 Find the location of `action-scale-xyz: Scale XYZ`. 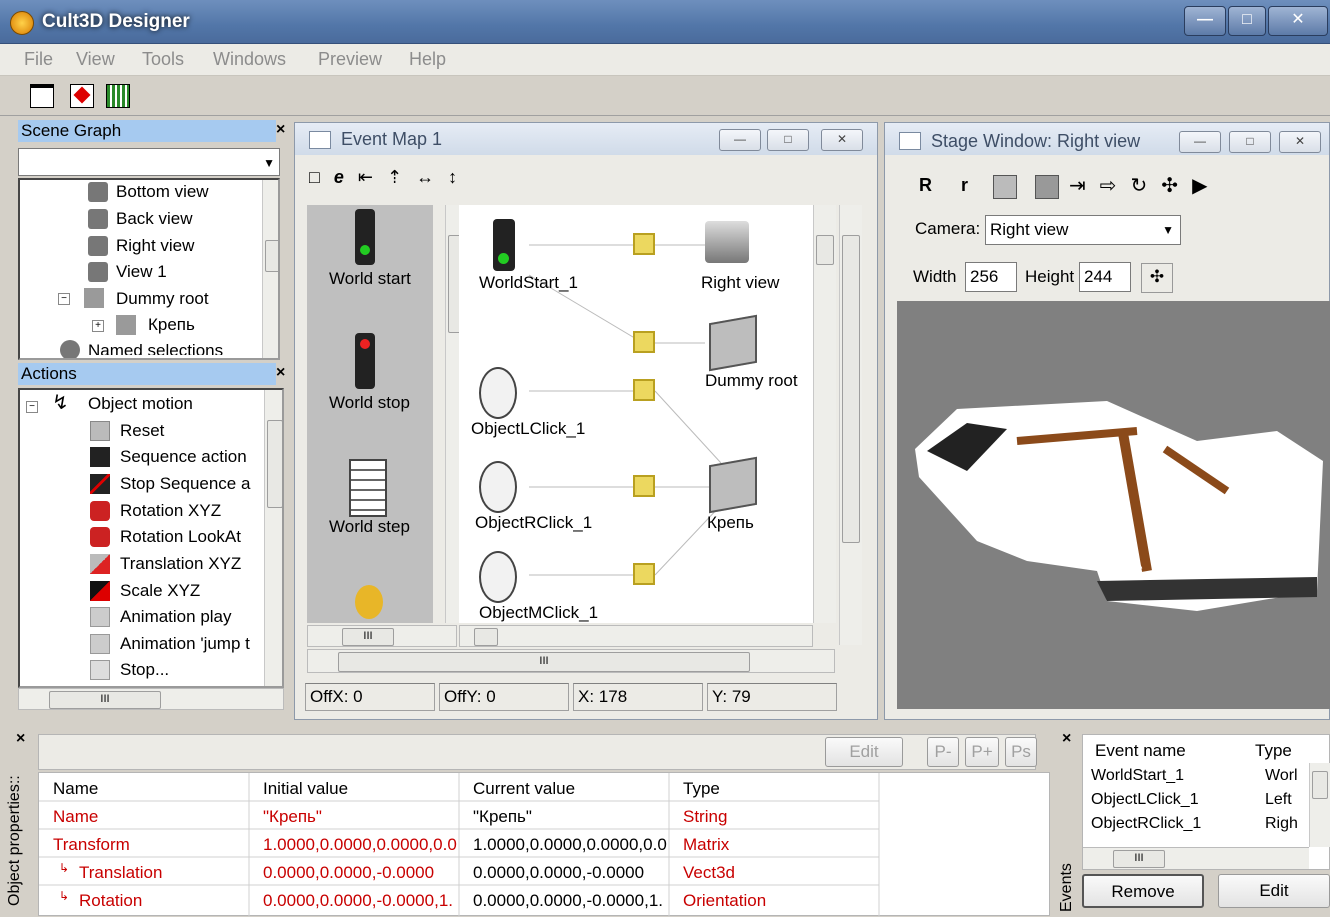

action-scale-xyz: Scale XYZ is located at coordinates (160, 591).